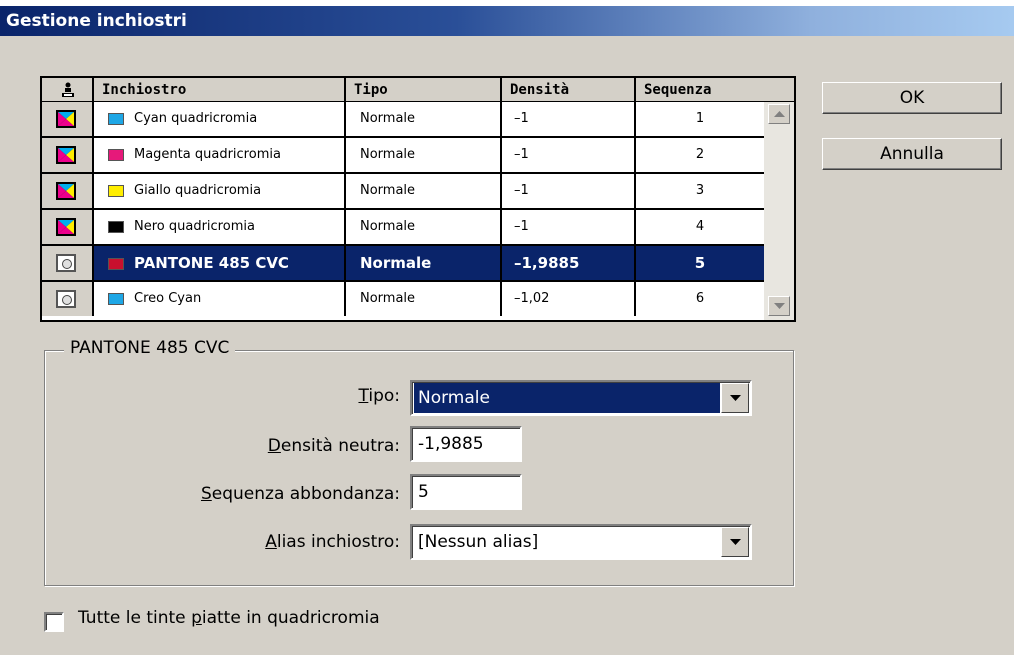  Describe the element at coordinates (150, 348) in the screenshot. I see `ink-details-legend: PANTONE 485 CVC` at that location.